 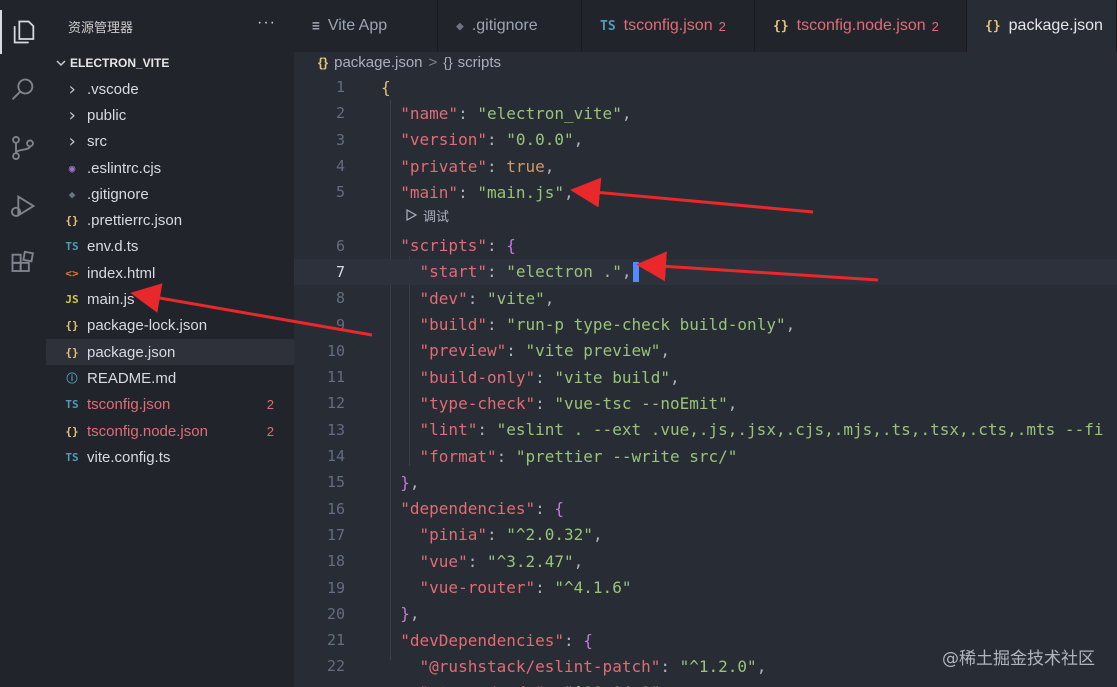 What do you see at coordinates (170, 142) in the screenshot?
I see `file-tree-item: › src` at bounding box center [170, 142].